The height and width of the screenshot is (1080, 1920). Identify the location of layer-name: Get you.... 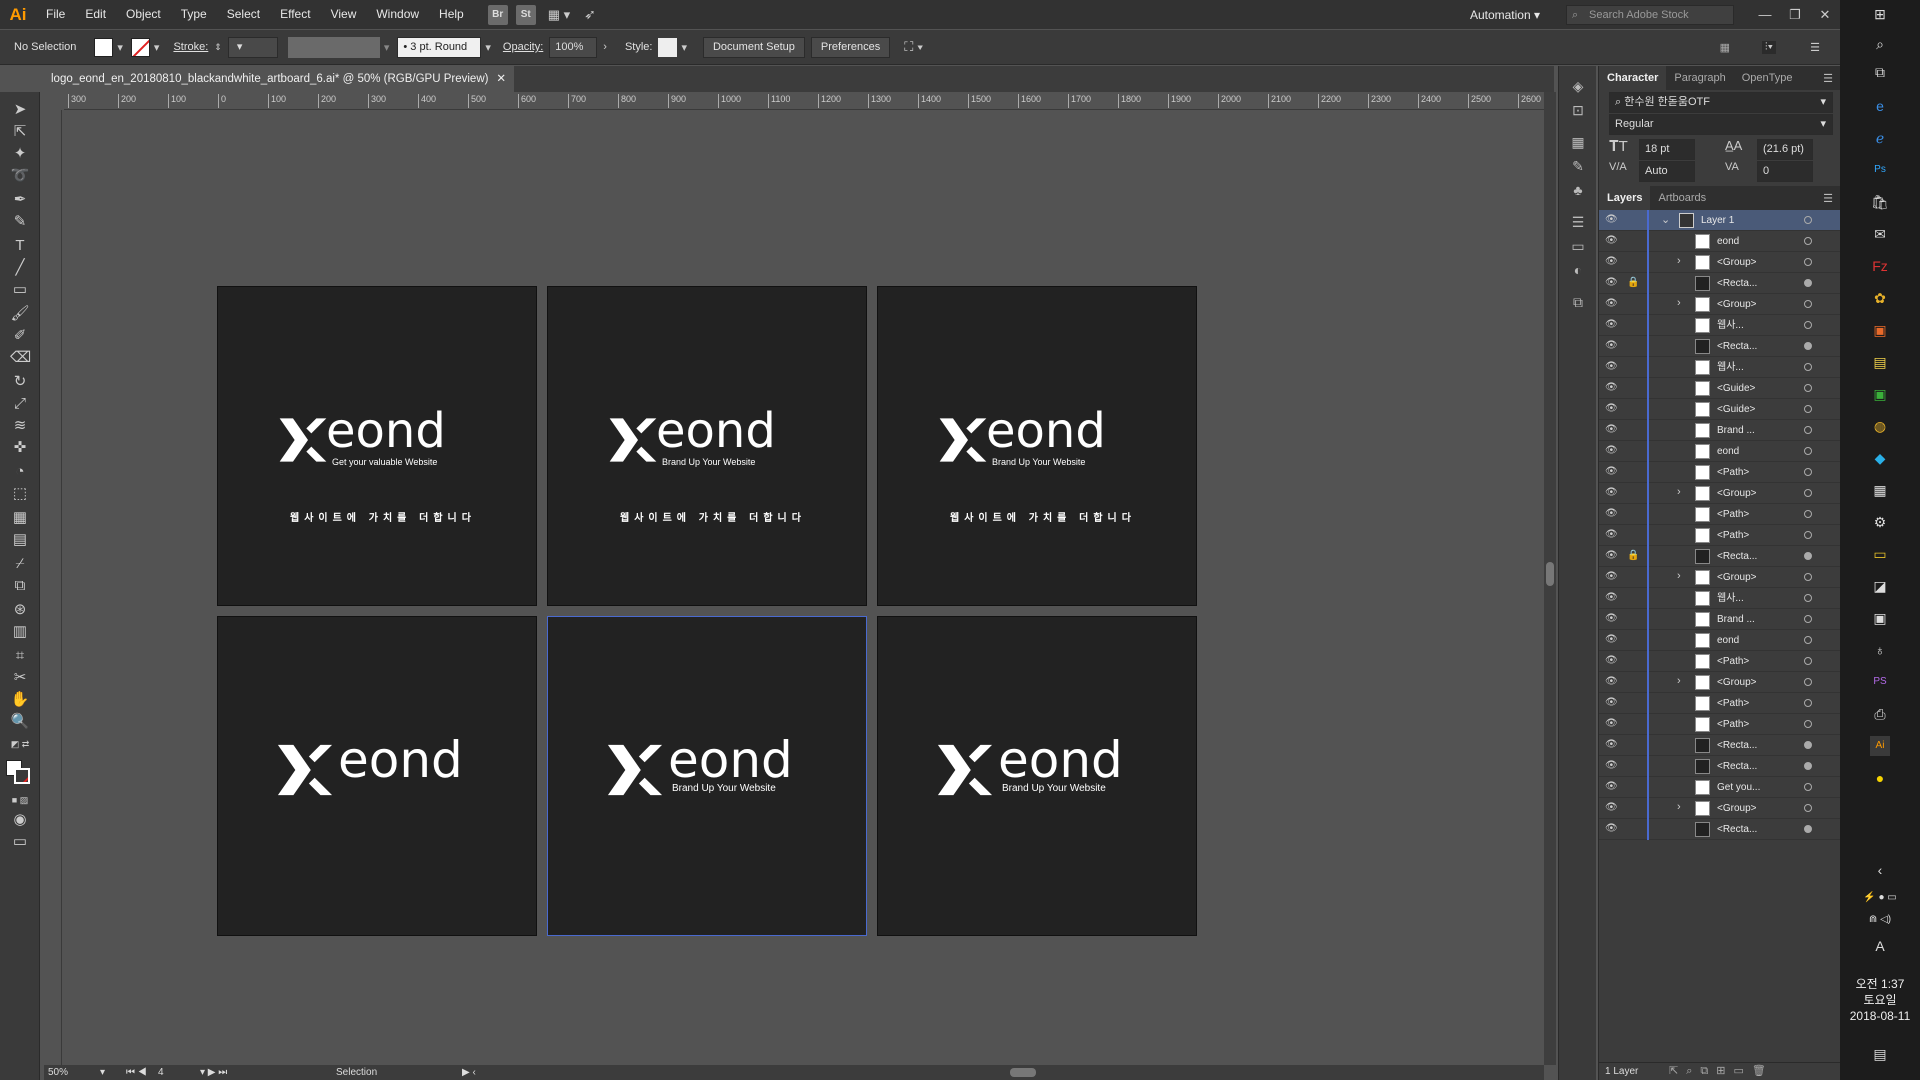
(1738, 787).